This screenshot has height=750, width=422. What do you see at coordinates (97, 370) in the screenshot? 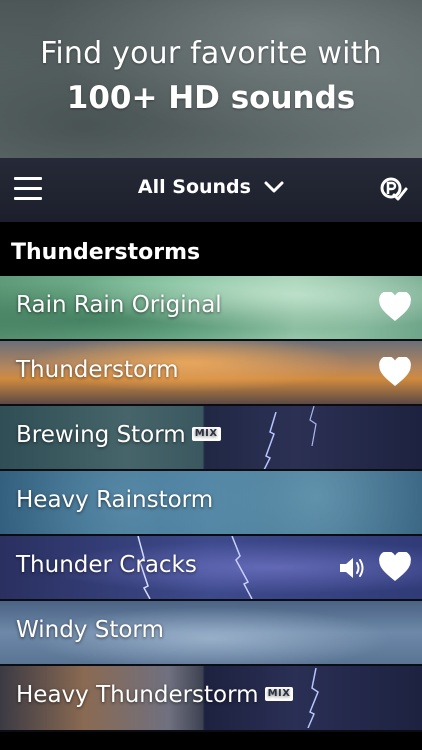
I see `sound-label: Thunderstorm` at bounding box center [97, 370].